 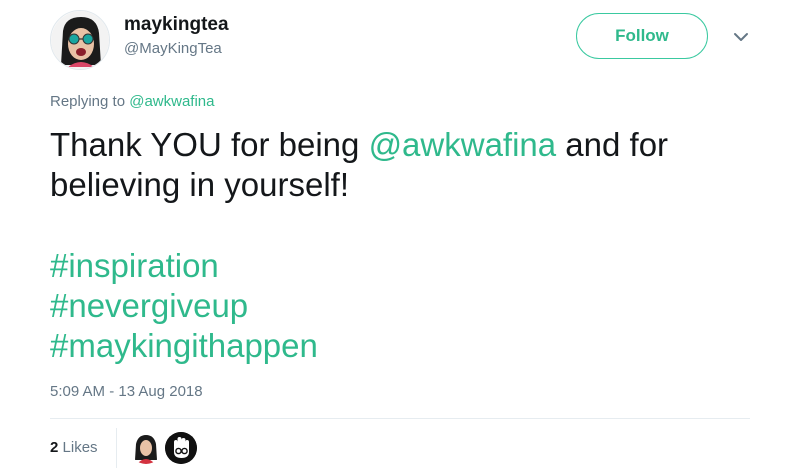 I want to click on hashtag-link: #nevergiveup, so click(x=184, y=306).